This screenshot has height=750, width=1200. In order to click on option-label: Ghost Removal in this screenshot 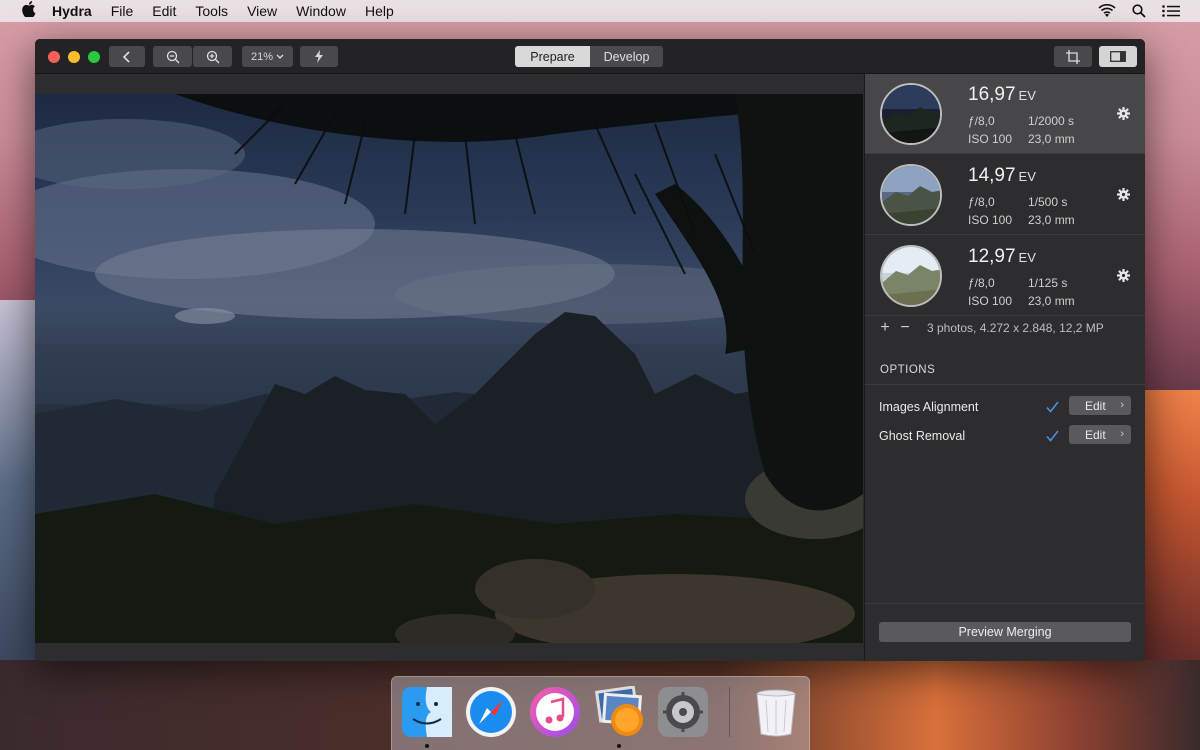, I will do `click(922, 436)`.